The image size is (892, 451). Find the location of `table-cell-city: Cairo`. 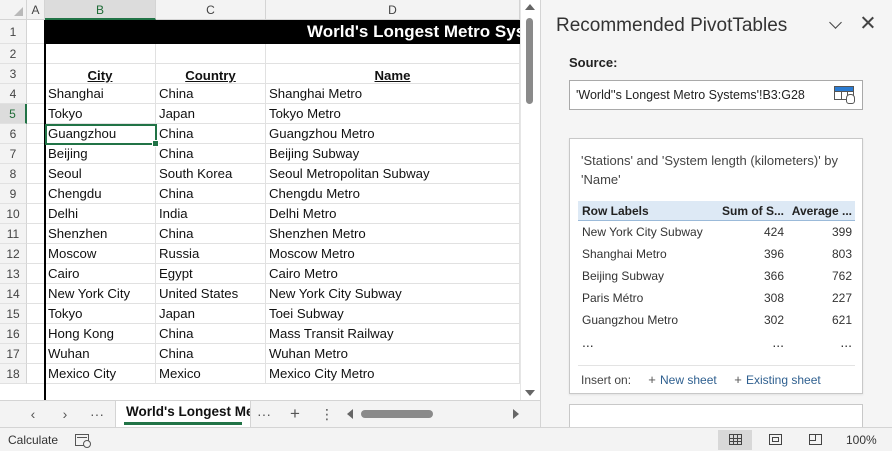

table-cell-city: Cairo is located at coordinates (100, 274).